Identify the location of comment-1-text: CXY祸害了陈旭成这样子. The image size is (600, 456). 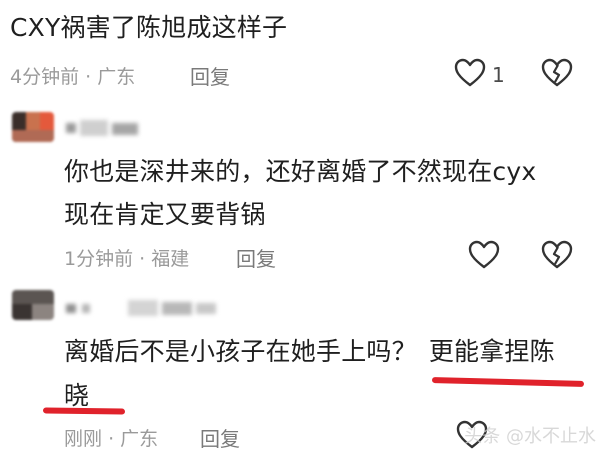
(149, 27).